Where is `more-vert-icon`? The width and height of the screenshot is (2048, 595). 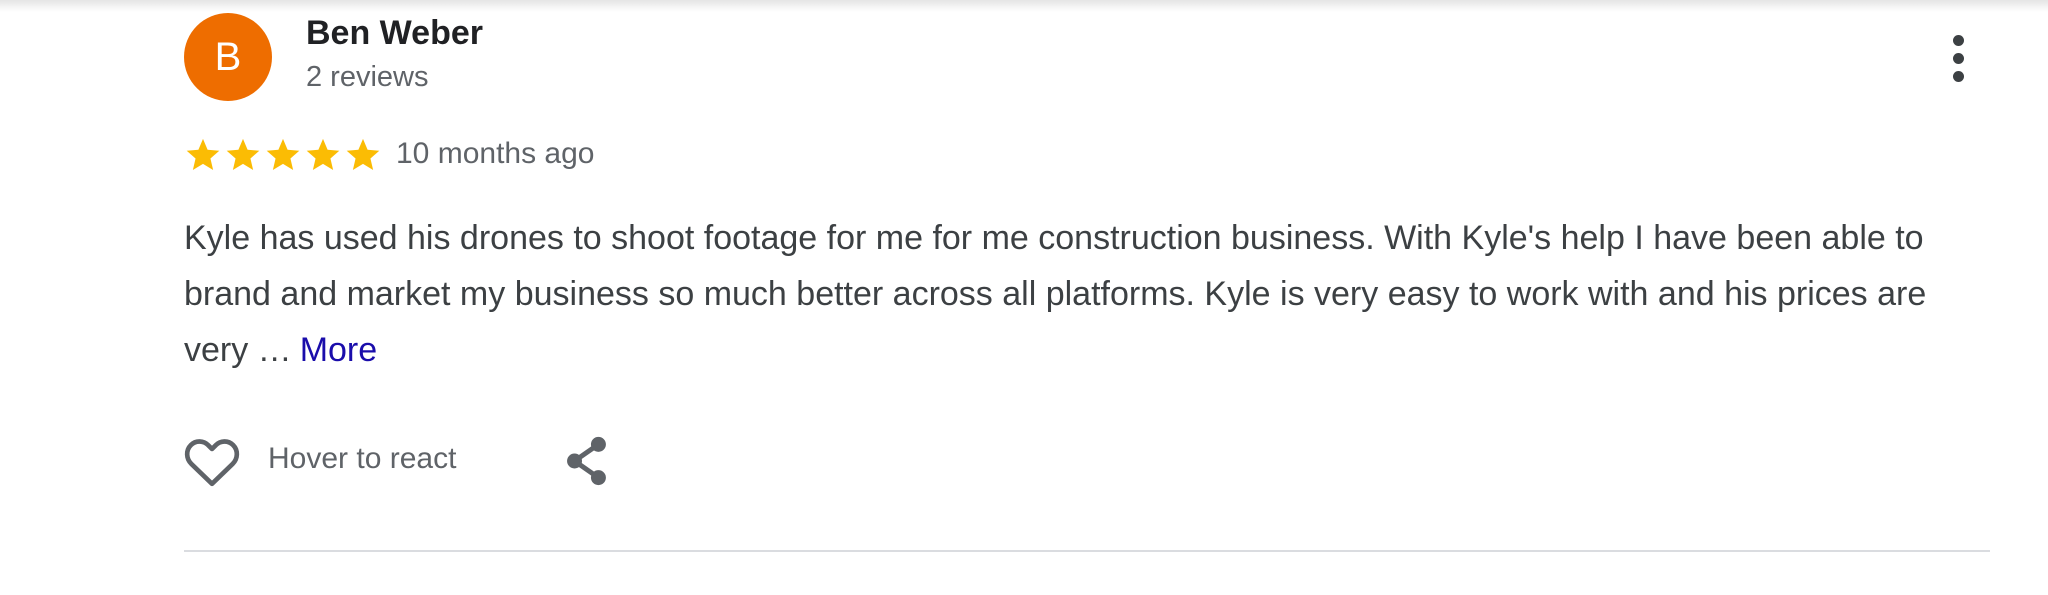
more-vert-icon is located at coordinates (1958, 58).